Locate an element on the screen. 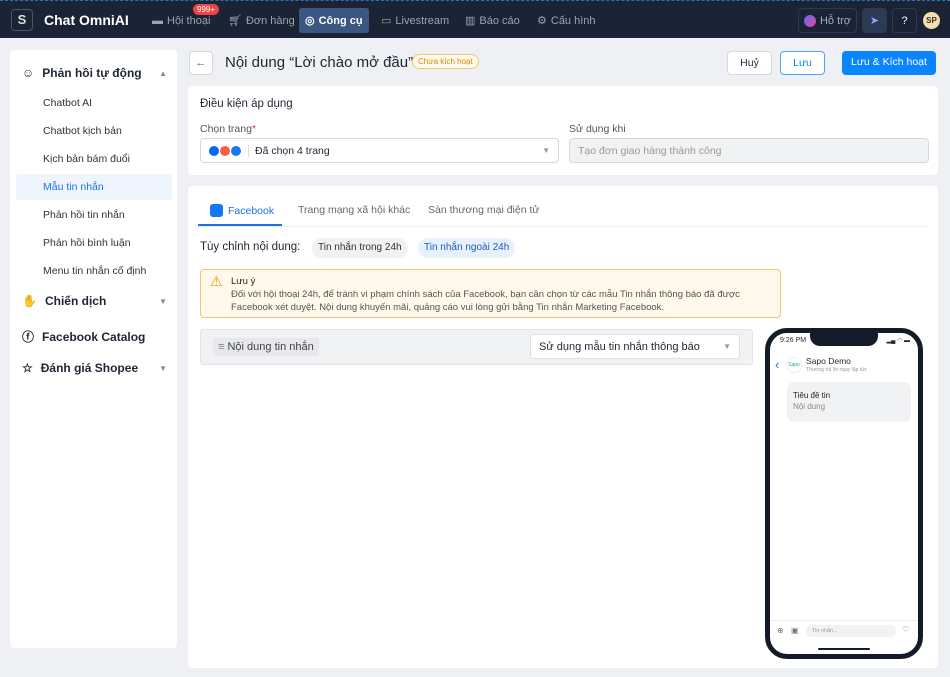 The width and height of the screenshot is (950, 677). select-value: Đã chọn 4 trang is located at coordinates (292, 150).